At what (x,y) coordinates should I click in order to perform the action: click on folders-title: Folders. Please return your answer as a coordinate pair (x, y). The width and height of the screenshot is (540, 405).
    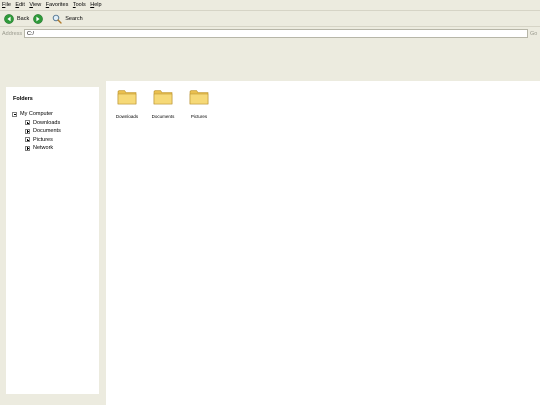
    Looking at the image, I should click on (23, 99).